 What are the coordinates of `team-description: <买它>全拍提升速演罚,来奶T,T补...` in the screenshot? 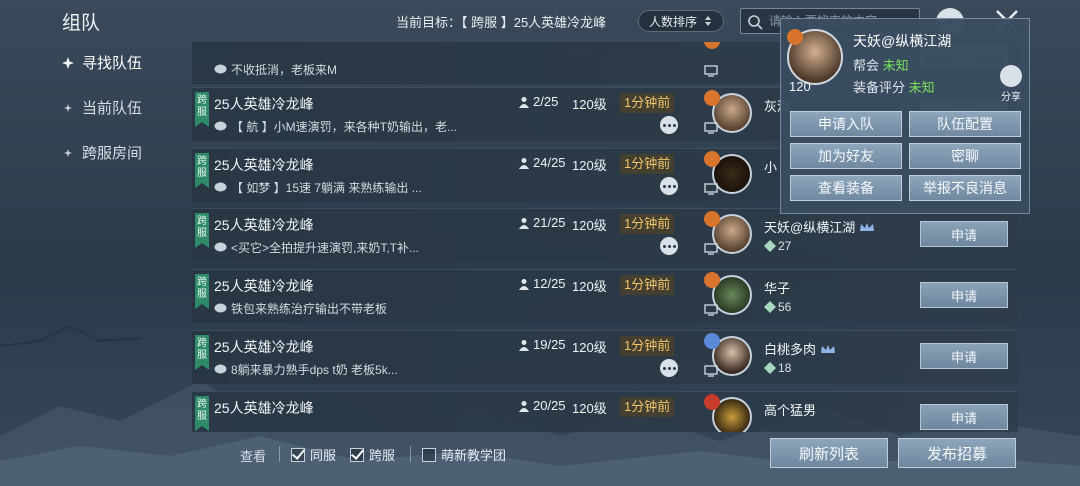 It's located at (316, 247).